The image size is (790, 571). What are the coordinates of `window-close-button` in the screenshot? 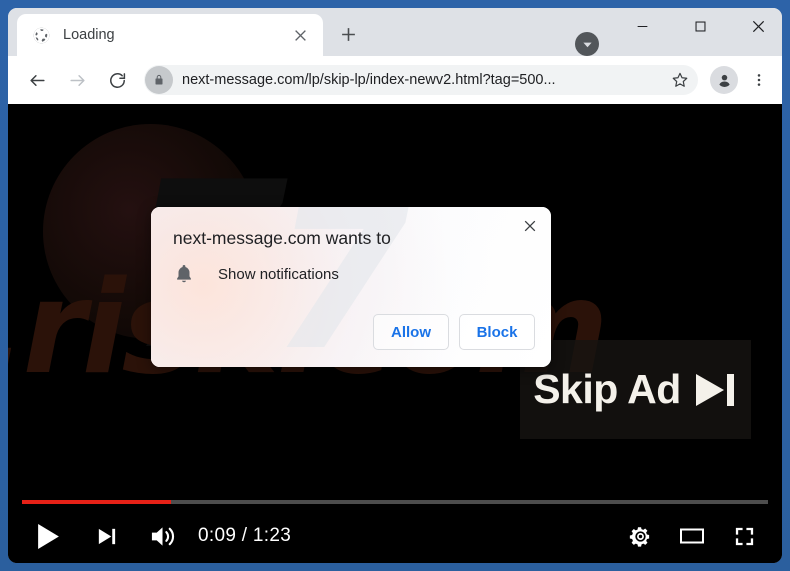 It's located at (758, 26).